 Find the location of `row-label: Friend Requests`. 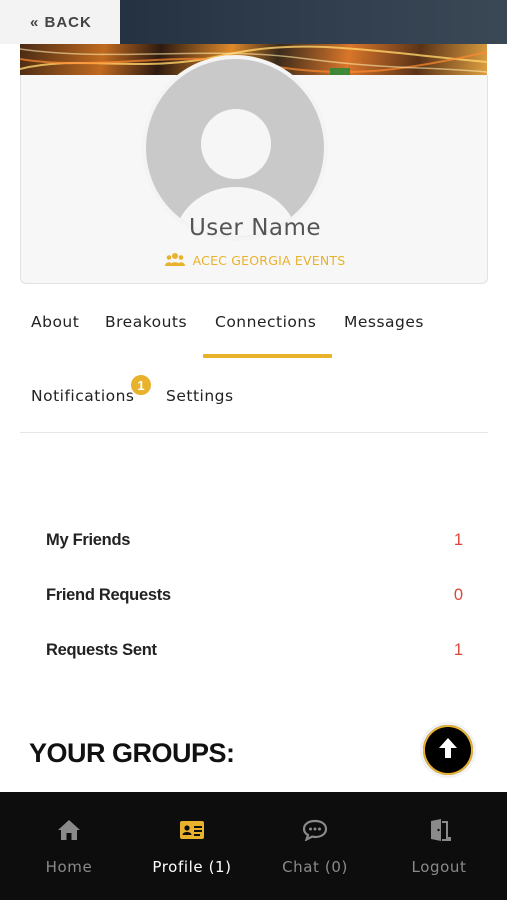

row-label: Friend Requests is located at coordinates (108, 594).